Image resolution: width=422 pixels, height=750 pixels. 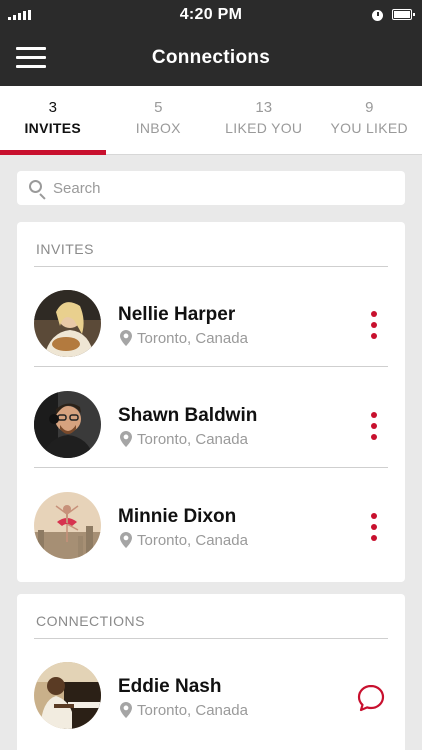 I want to click on section-title: INVITES, so click(x=65, y=249).